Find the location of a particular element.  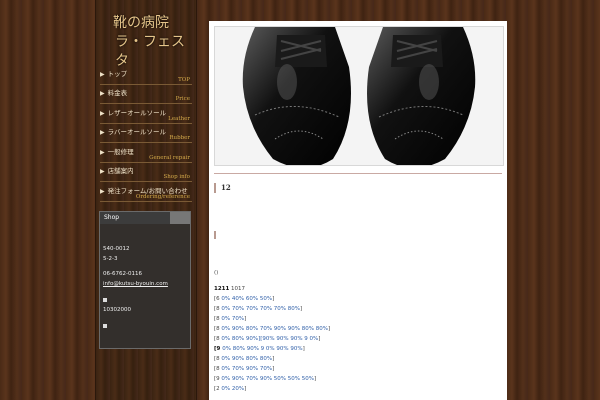

price-row: [9 0% 90% 70% 90% 50% 50% 50%] is located at coordinates (265, 379).